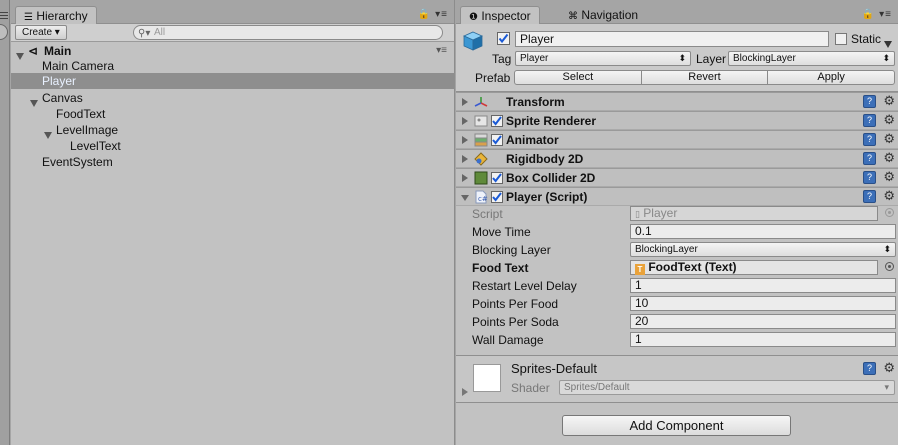 This screenshot has height=445, width=898. What do you see at coordinates (763, 285) in the screenshot?
I see `restart-level-delay-field: 1` at bounding box center [763, 285].